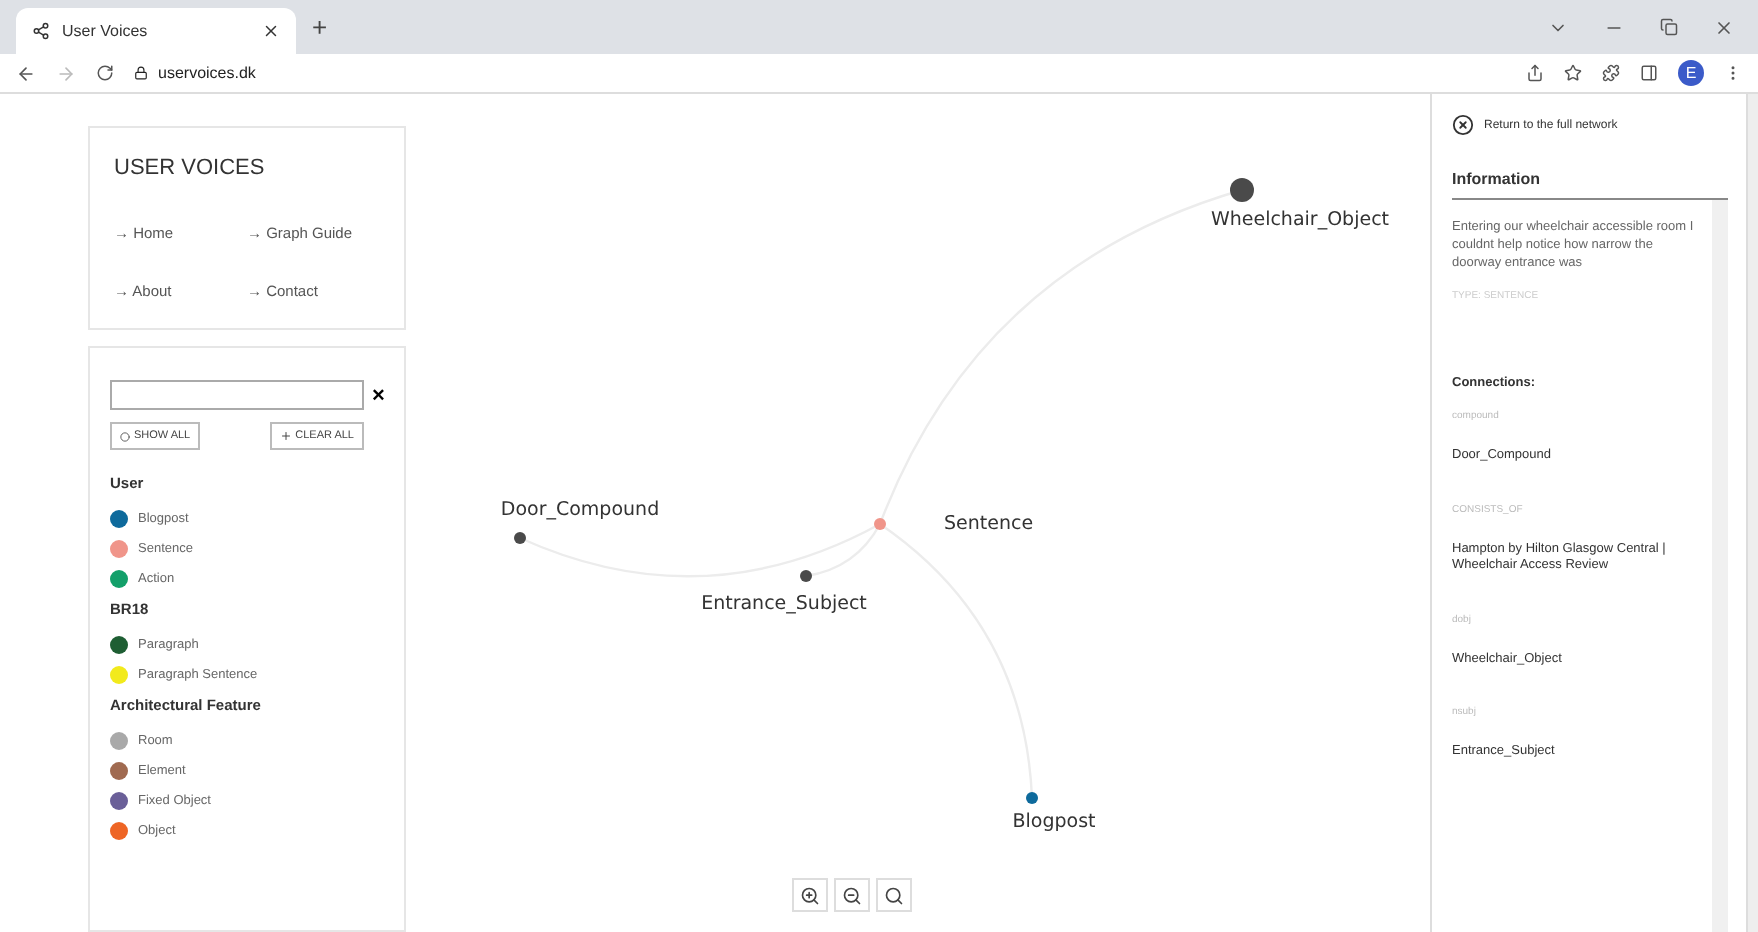 This screenshot has width=1758, height=932. I want to click on zoom-out-icon, so click(852, 895).